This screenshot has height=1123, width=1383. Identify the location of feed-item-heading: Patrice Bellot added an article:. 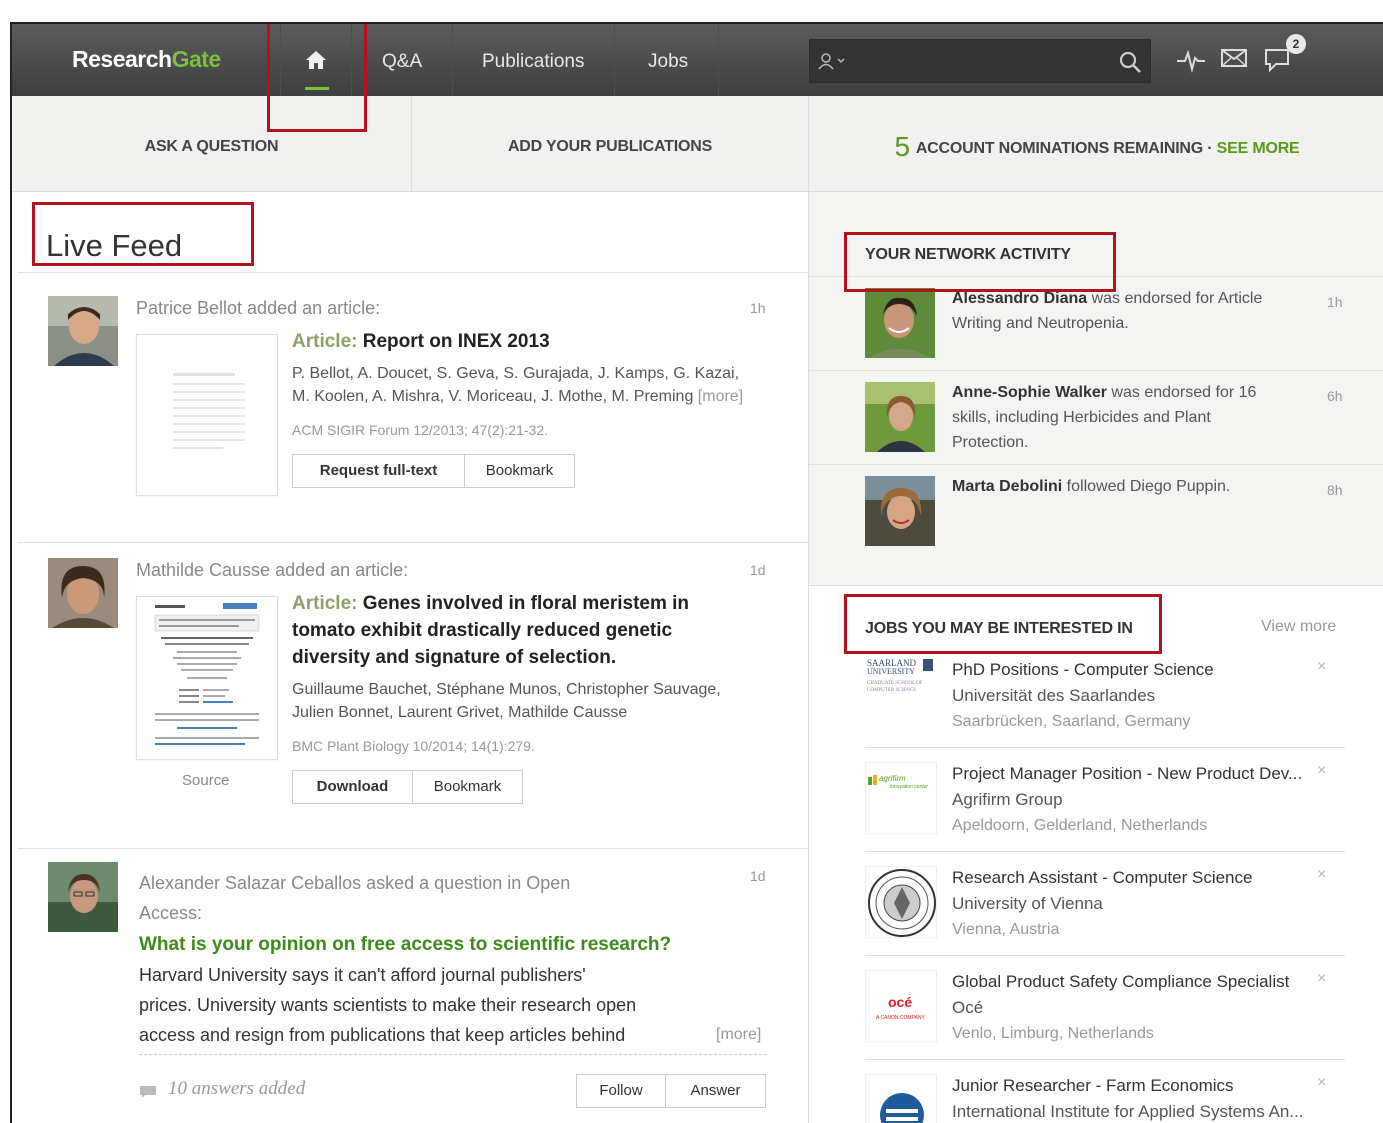
(258, 308).